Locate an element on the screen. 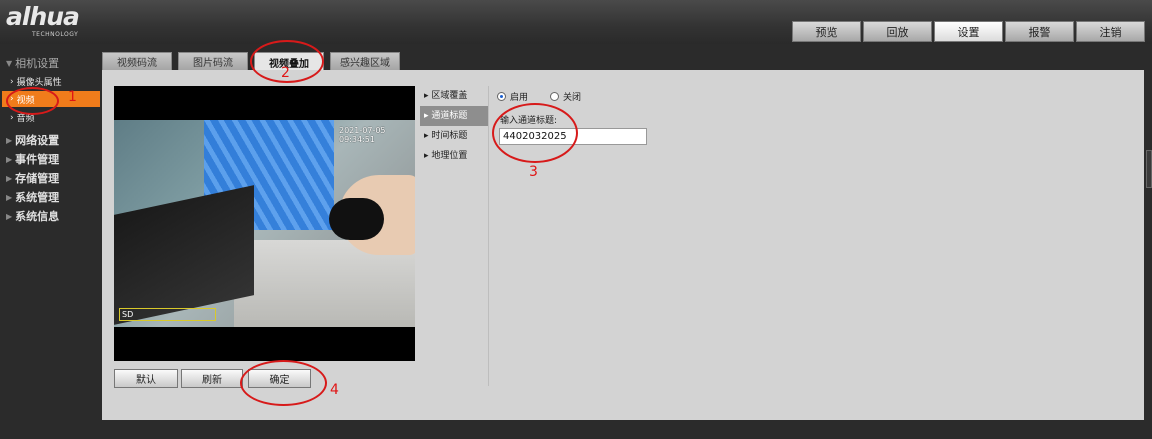  menu-item-label: 地理位置 is located at coordinates (449, 156).